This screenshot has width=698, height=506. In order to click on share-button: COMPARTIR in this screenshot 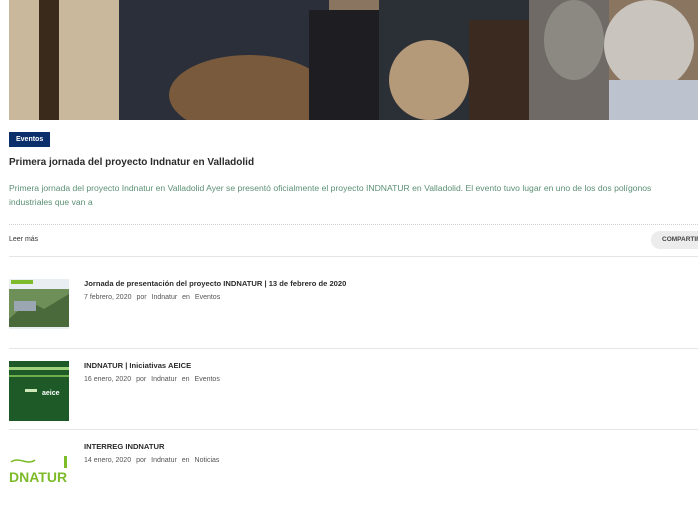, I will do `click(674, 240)`.